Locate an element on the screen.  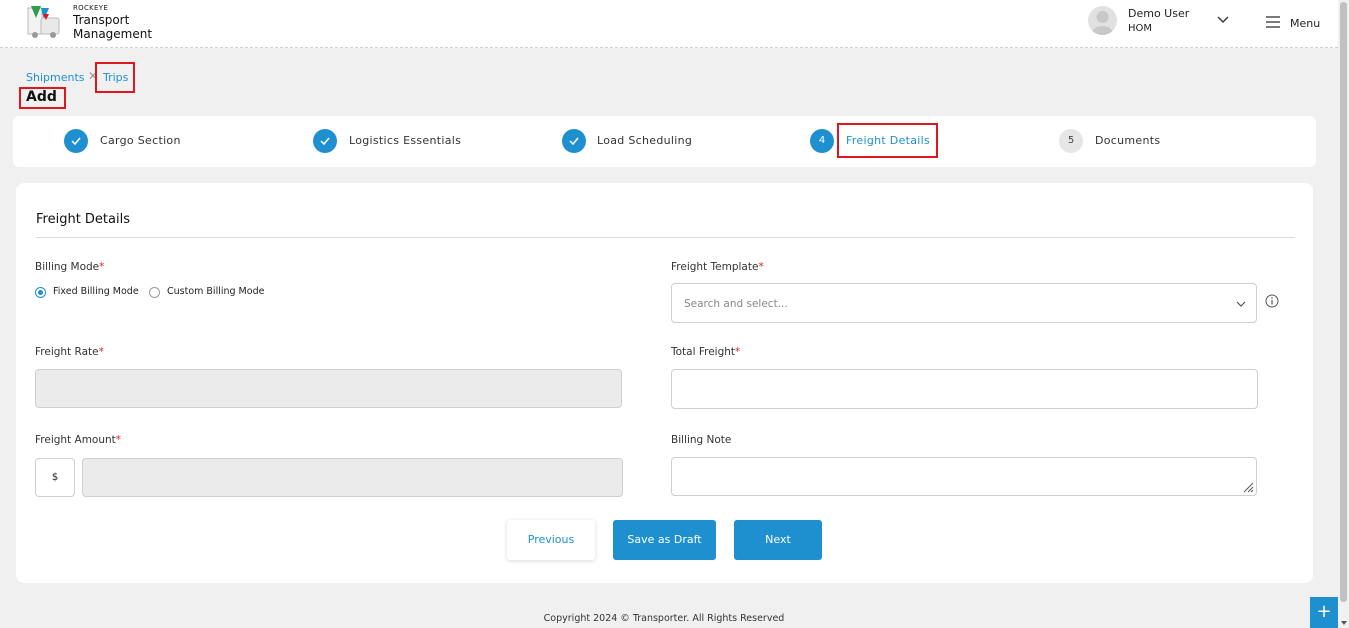
resize-handle-icon is located at coordinates (1248, 487).